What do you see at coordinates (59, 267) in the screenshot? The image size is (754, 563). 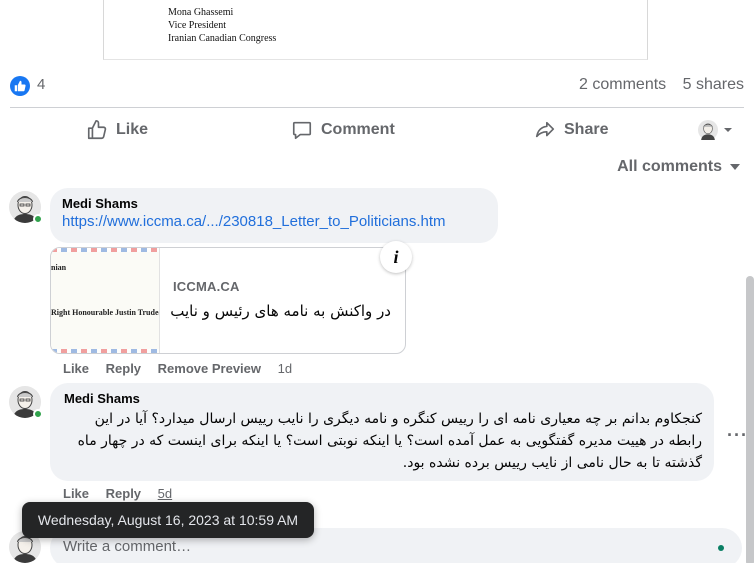 I see `thumbnail-text: nian` at bounding box center [59, 267].